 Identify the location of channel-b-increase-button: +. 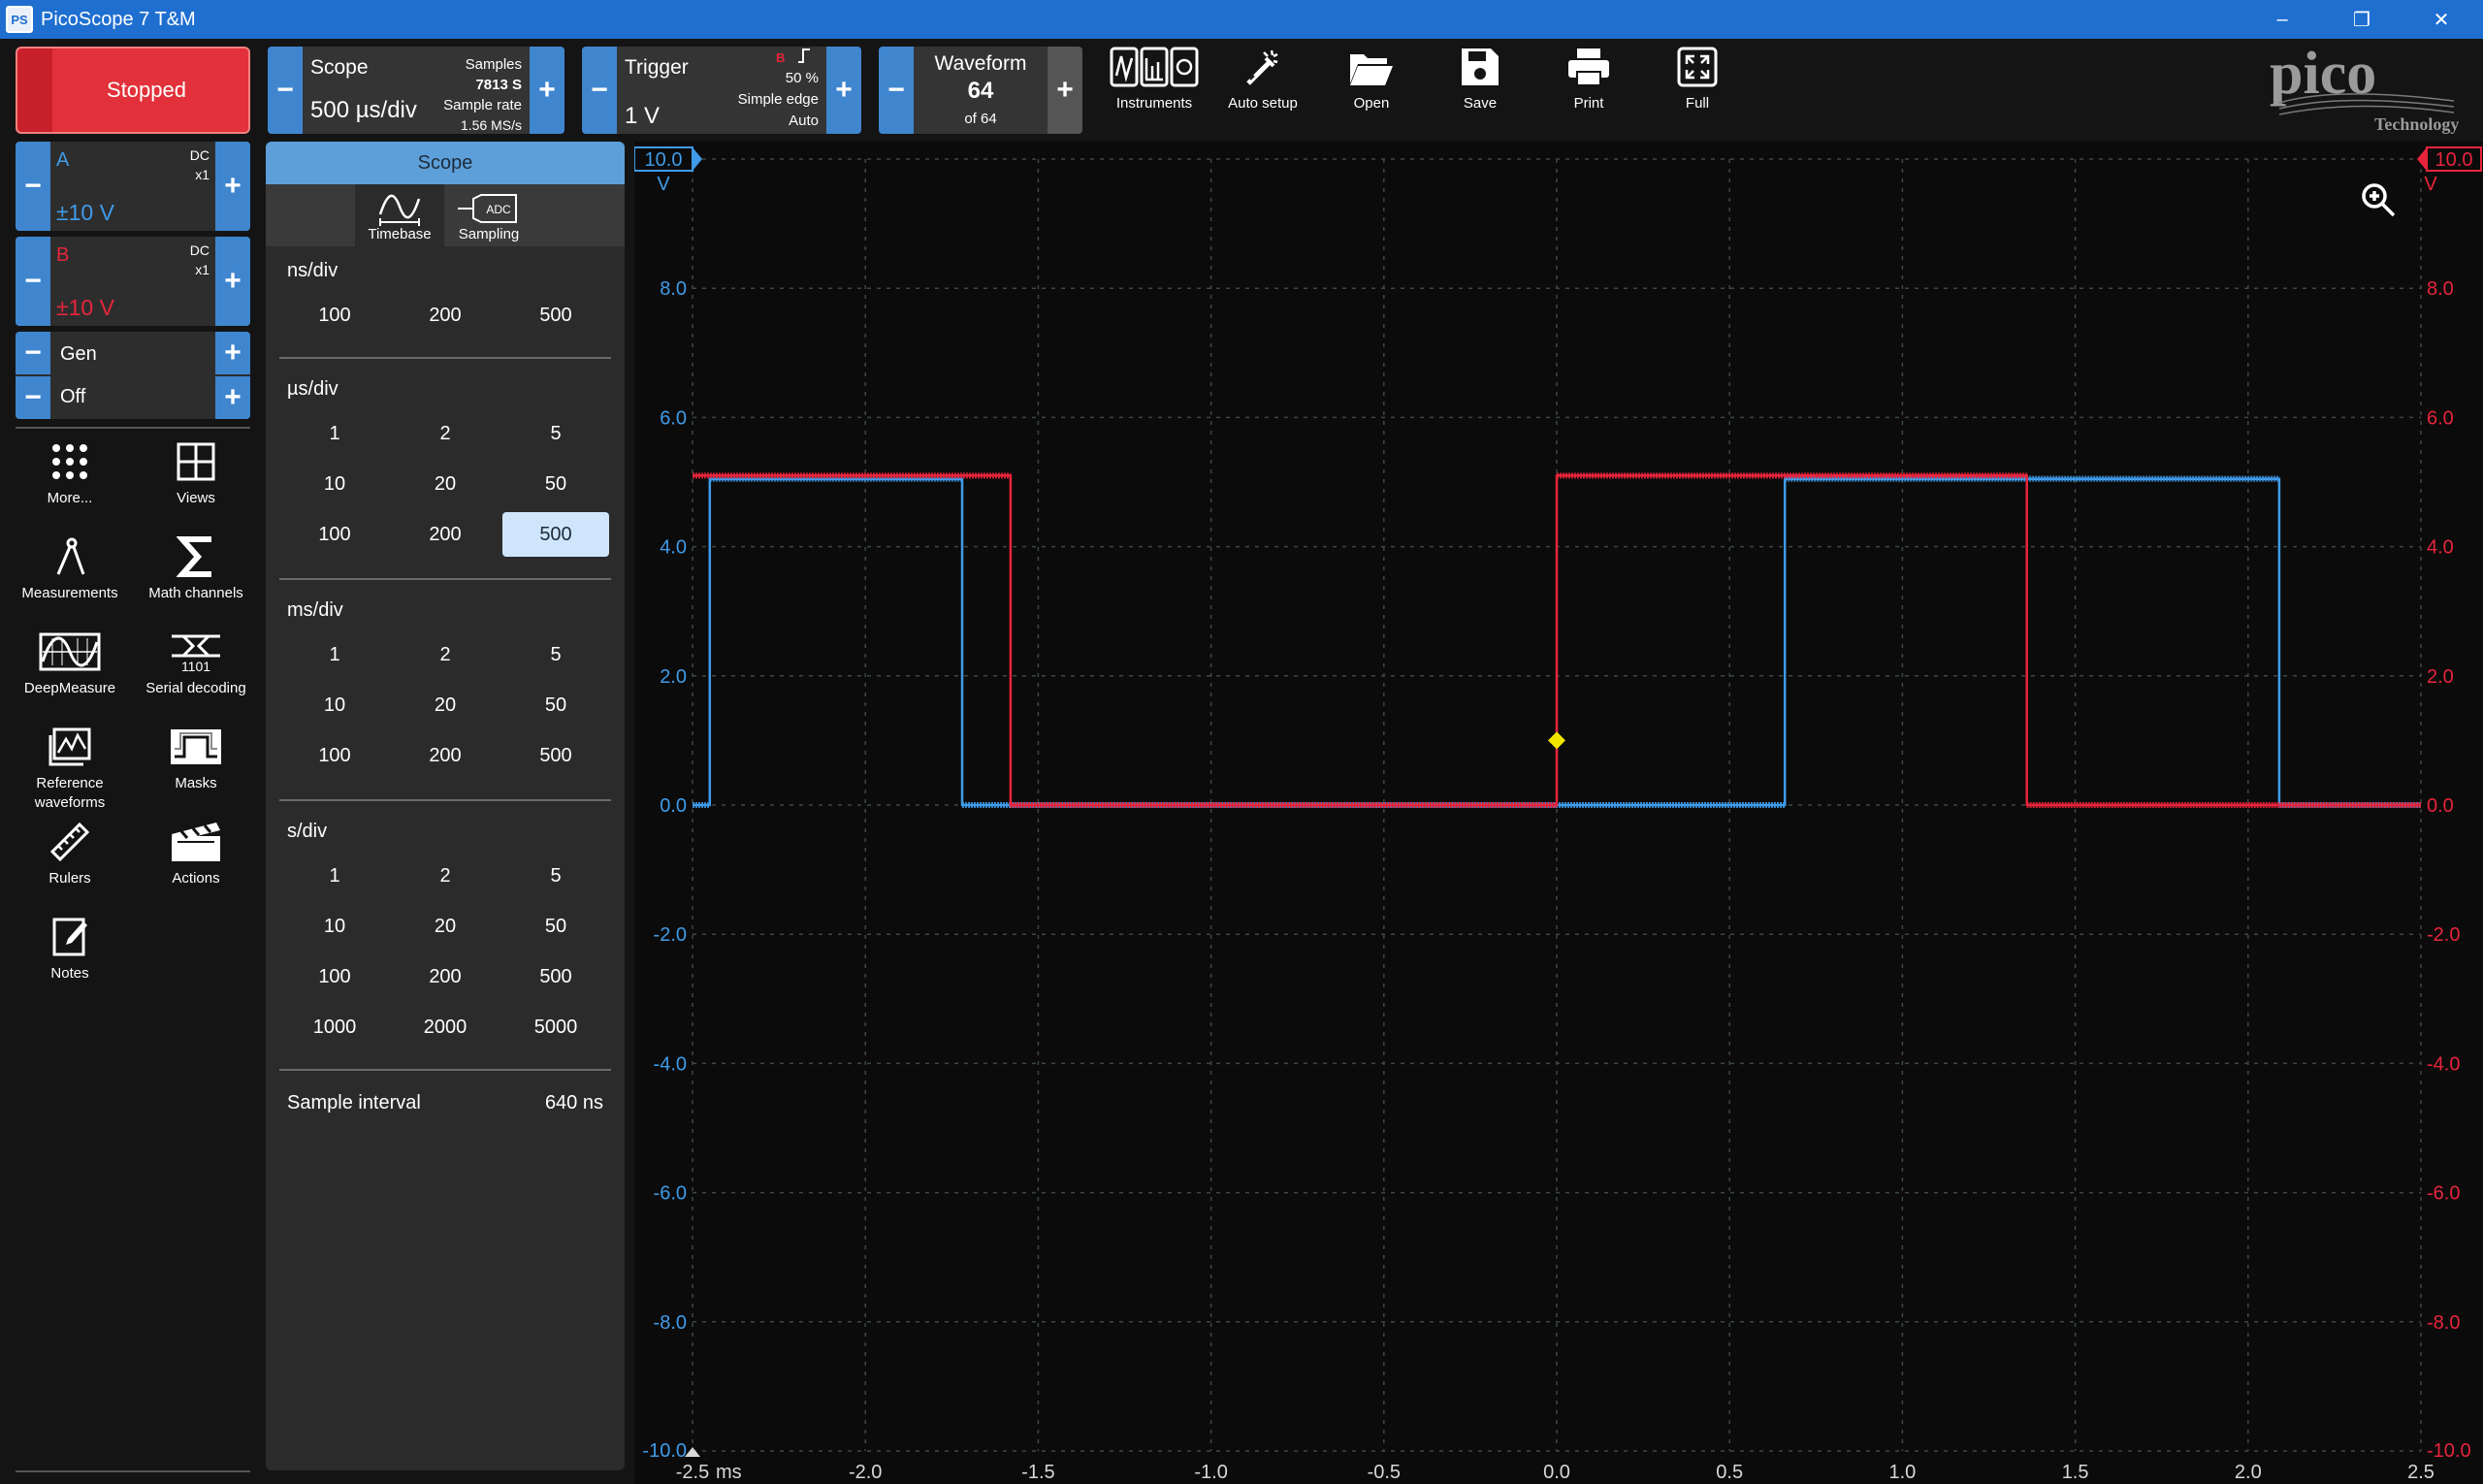
(233, 282).